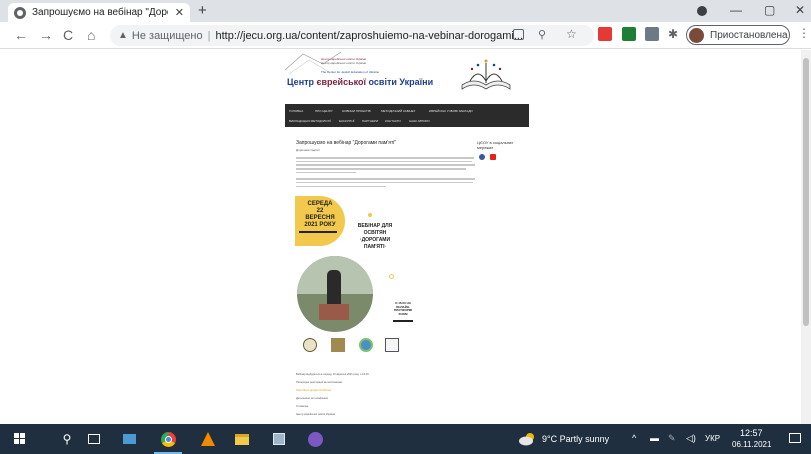 The image size is (811, 454). Describe the element at coordinates (795, 438) in the screenshot. I see `notification-icon` at that location.